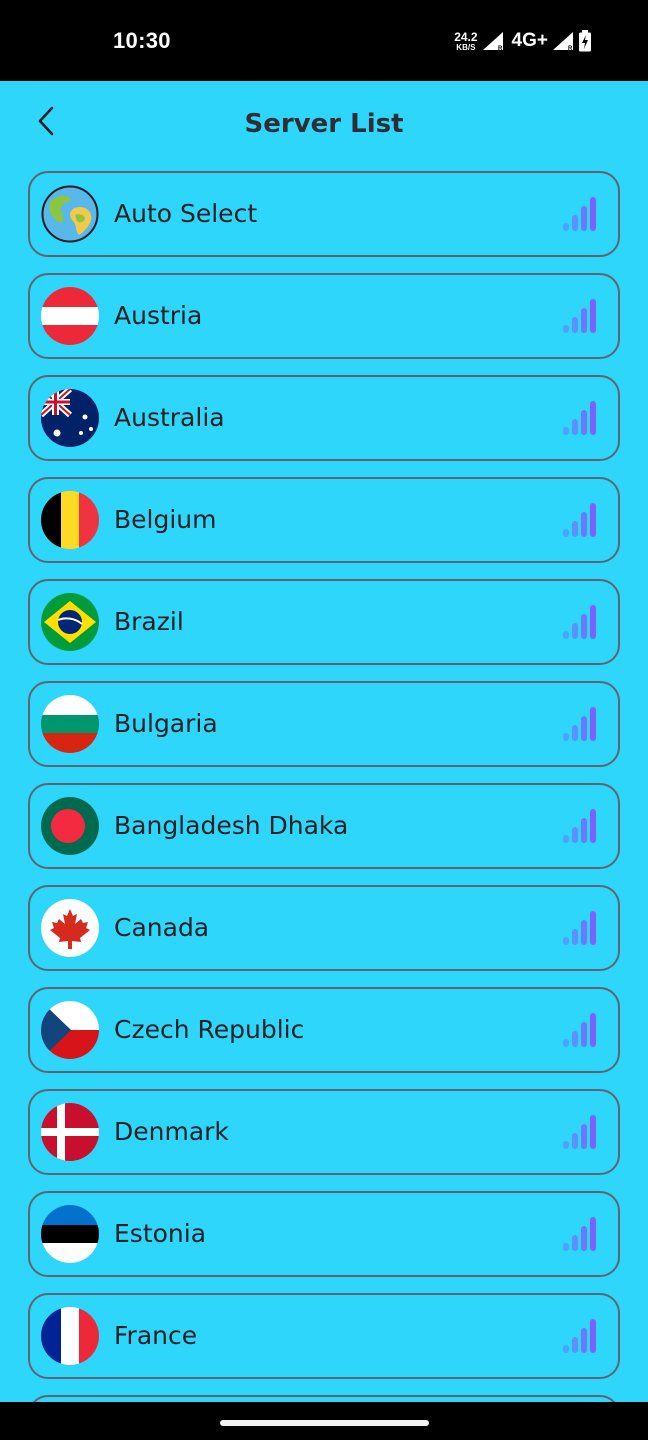 This screenshot has height=1440, width=648. What do you see at coordinates (70, 1234) in the screenshot?
I see `estonia-flag-icon` at bounding box center [70, 1234].